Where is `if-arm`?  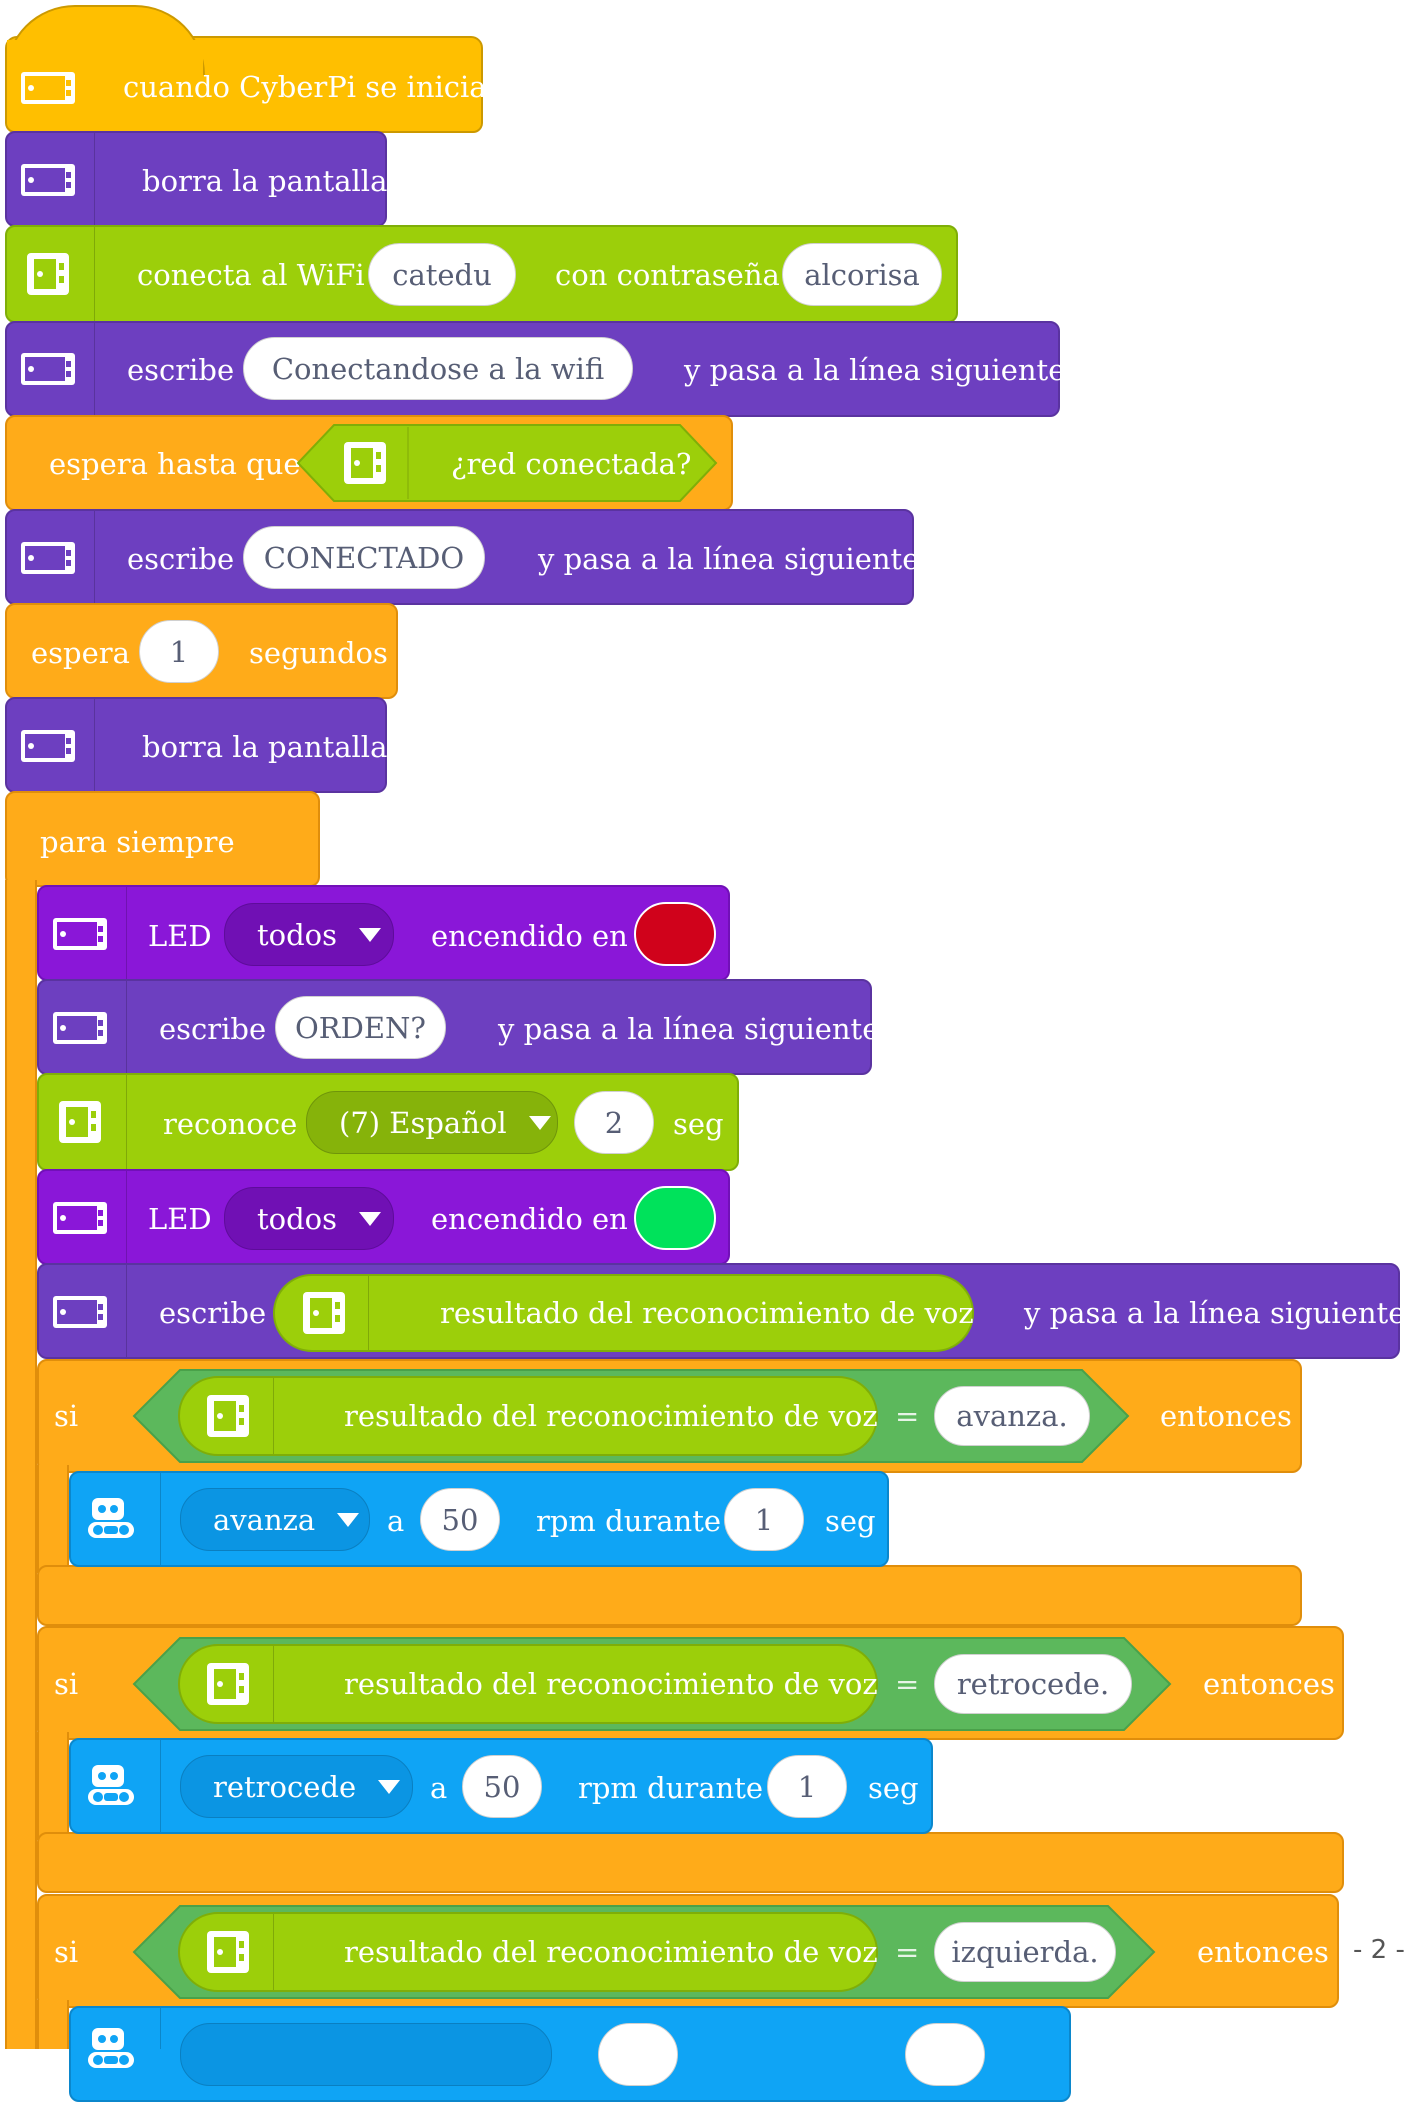 if-arm is located at coordinates (53, 2024).